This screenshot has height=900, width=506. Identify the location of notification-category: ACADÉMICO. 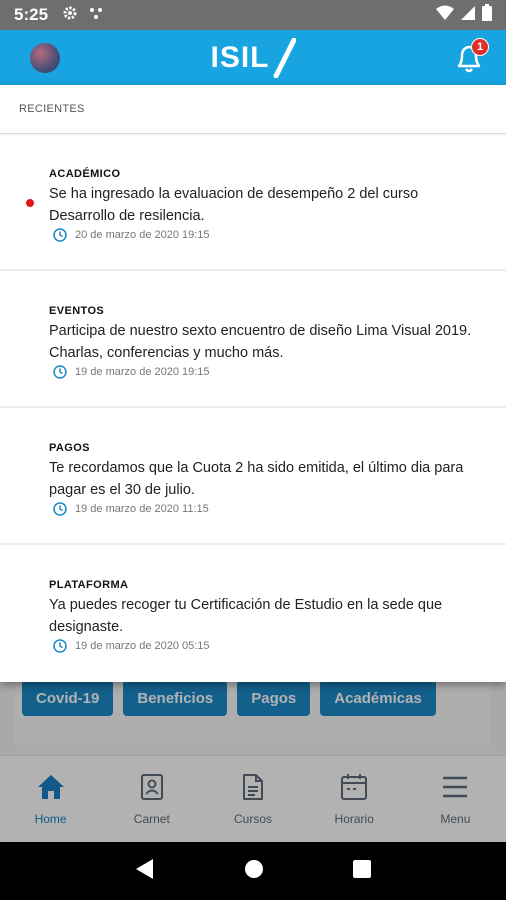
(85, 174).